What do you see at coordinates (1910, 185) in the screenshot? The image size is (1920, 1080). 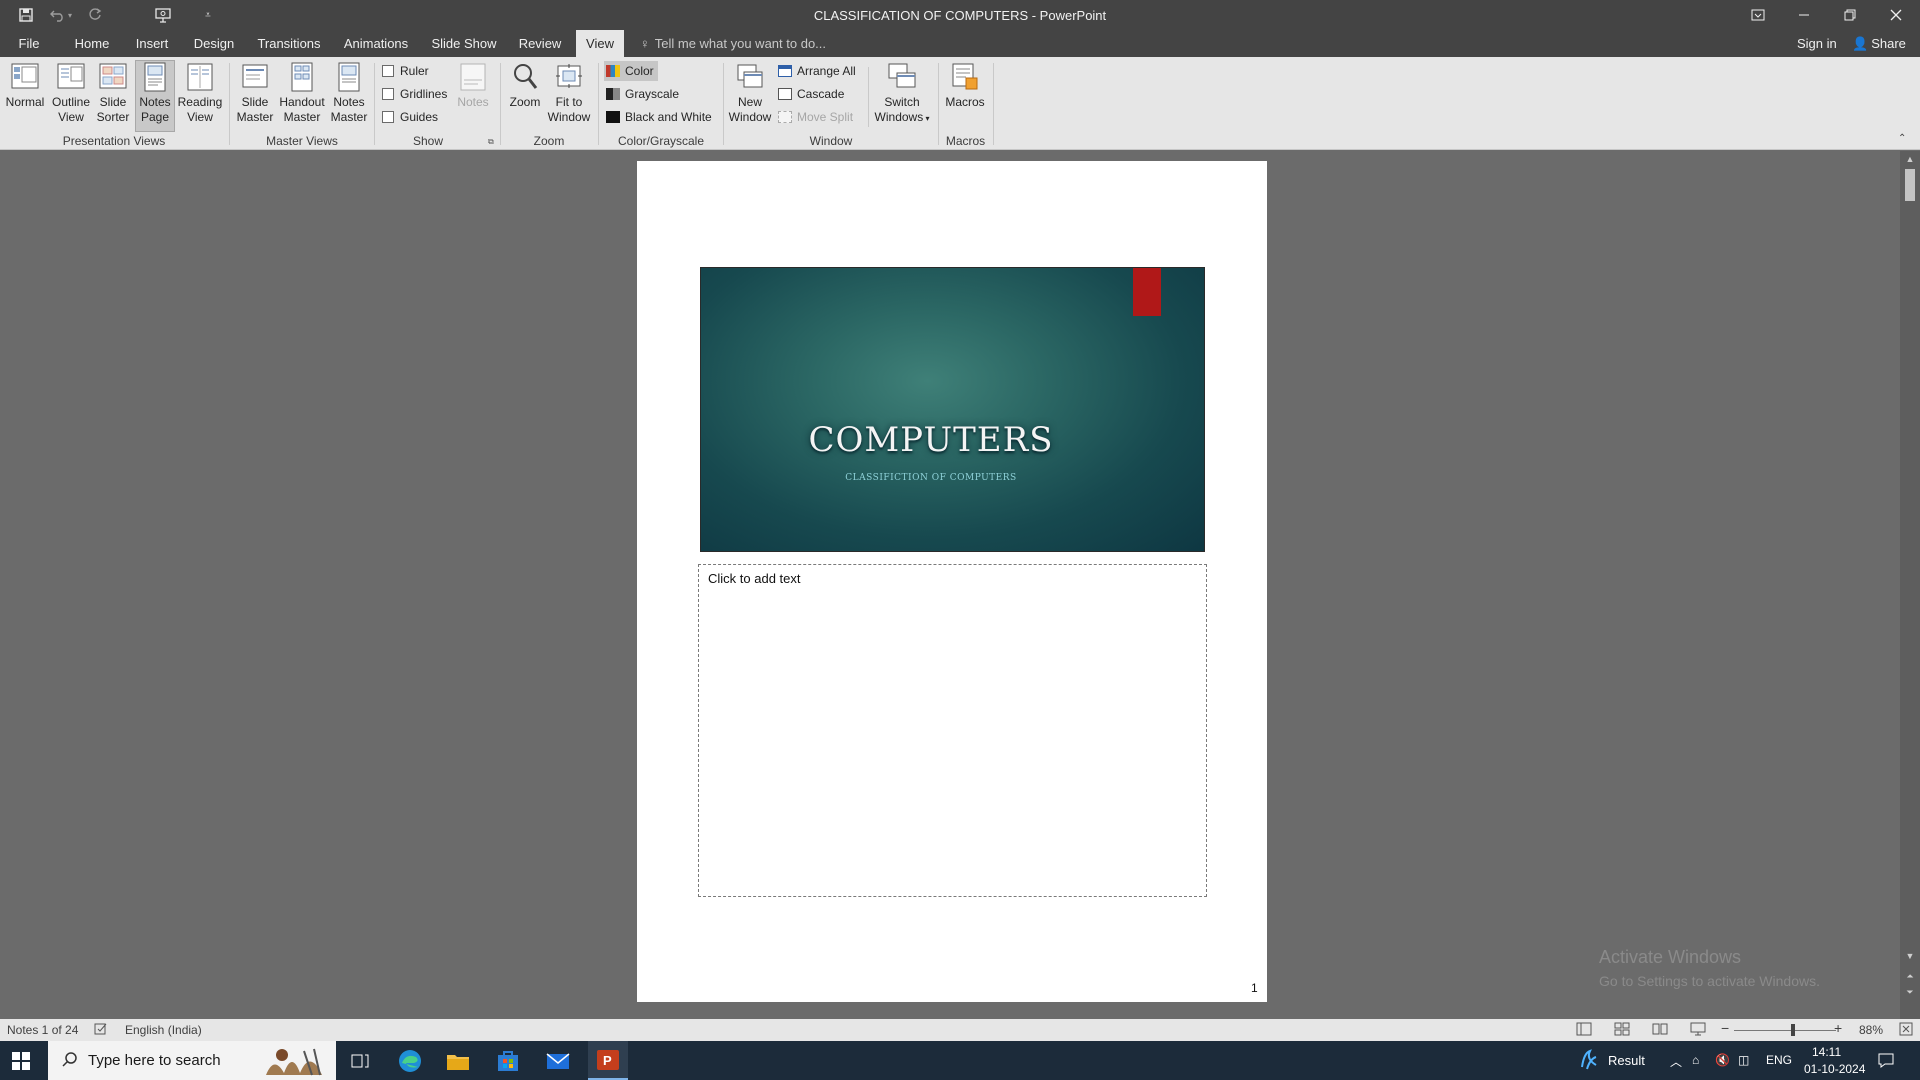 I see `scrollbar-thumb` at bounding box center [1910, 185].